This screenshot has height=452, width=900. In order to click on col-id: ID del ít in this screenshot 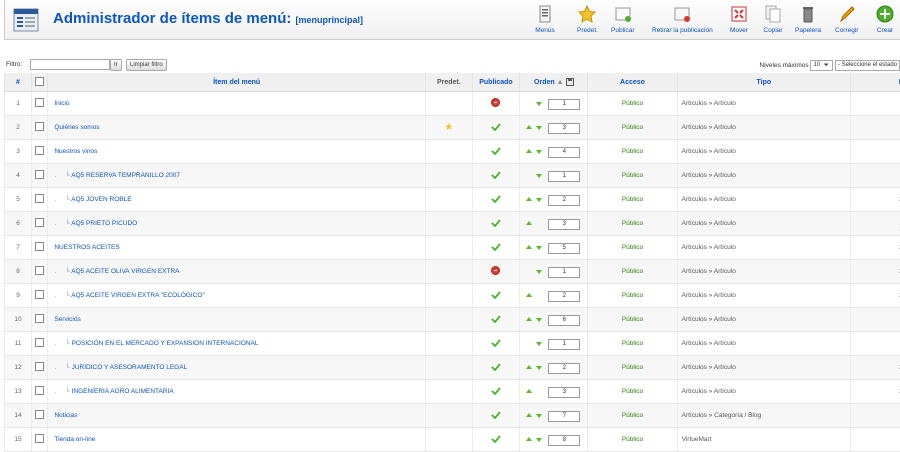, I will do `click(875, 82)`.